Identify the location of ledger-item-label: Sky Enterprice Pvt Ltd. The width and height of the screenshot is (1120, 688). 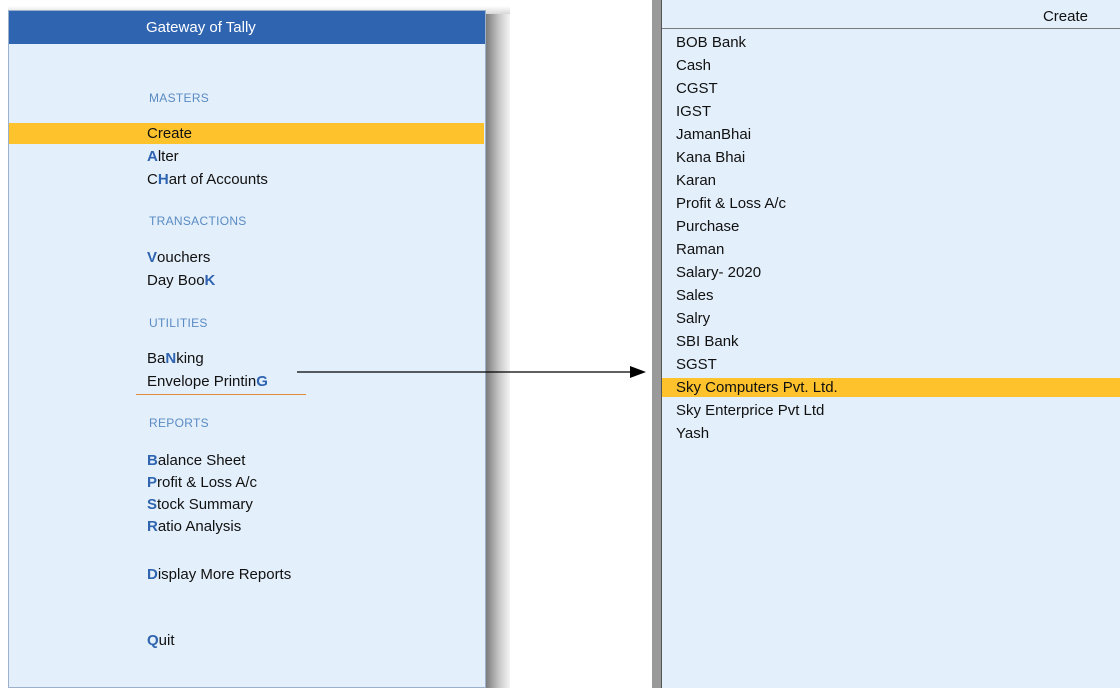
(750, 410).